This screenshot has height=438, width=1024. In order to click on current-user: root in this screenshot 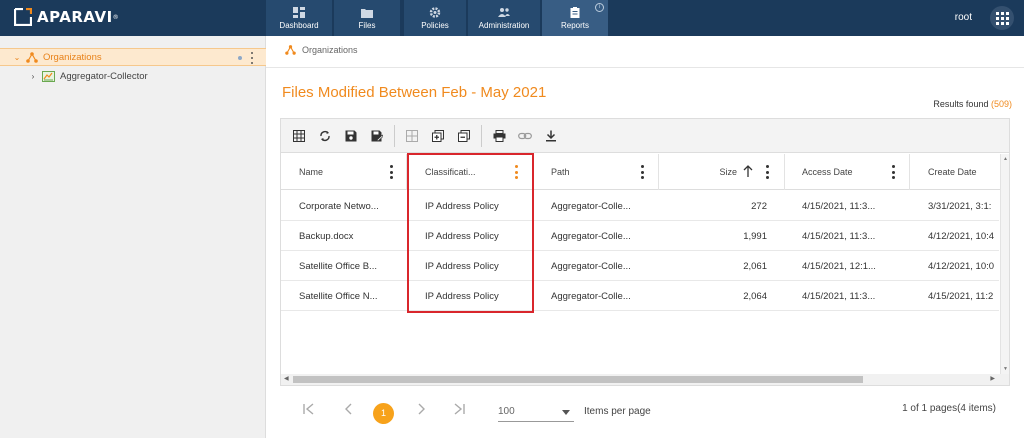, I will do `click(963, 17)`.